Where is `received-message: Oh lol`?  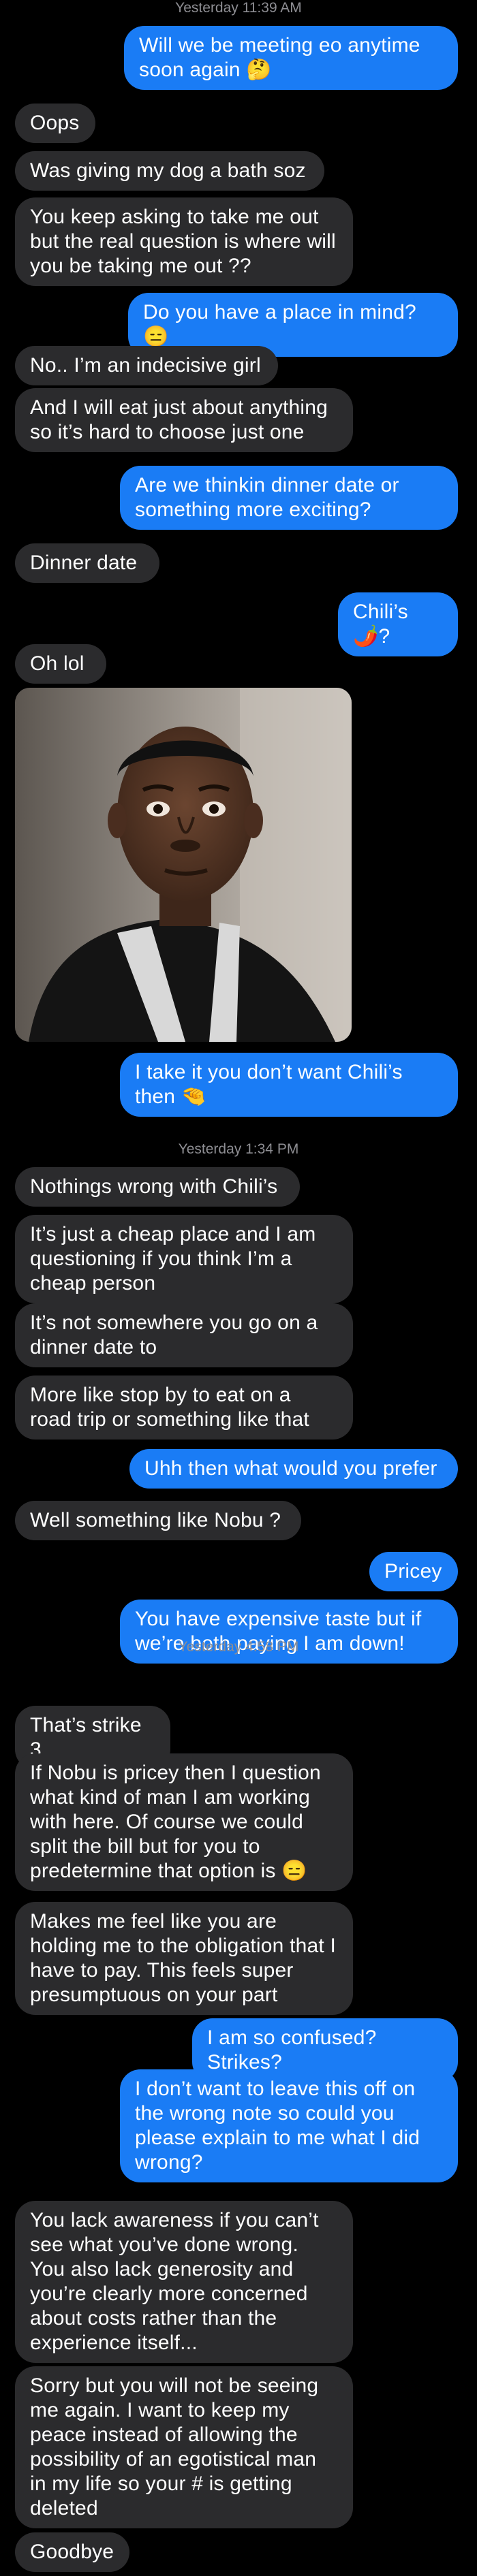
received-message: Oh lol is located at coordinates (60, 664).